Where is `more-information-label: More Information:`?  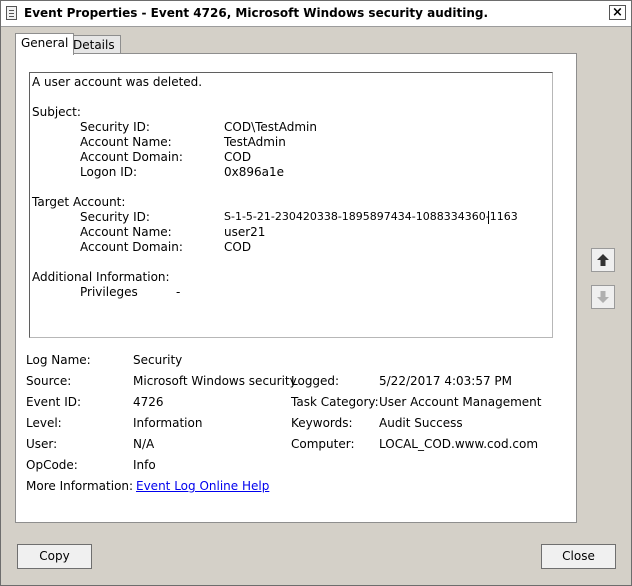
more-information-label: More Information: is located at coordinates (80, 486).